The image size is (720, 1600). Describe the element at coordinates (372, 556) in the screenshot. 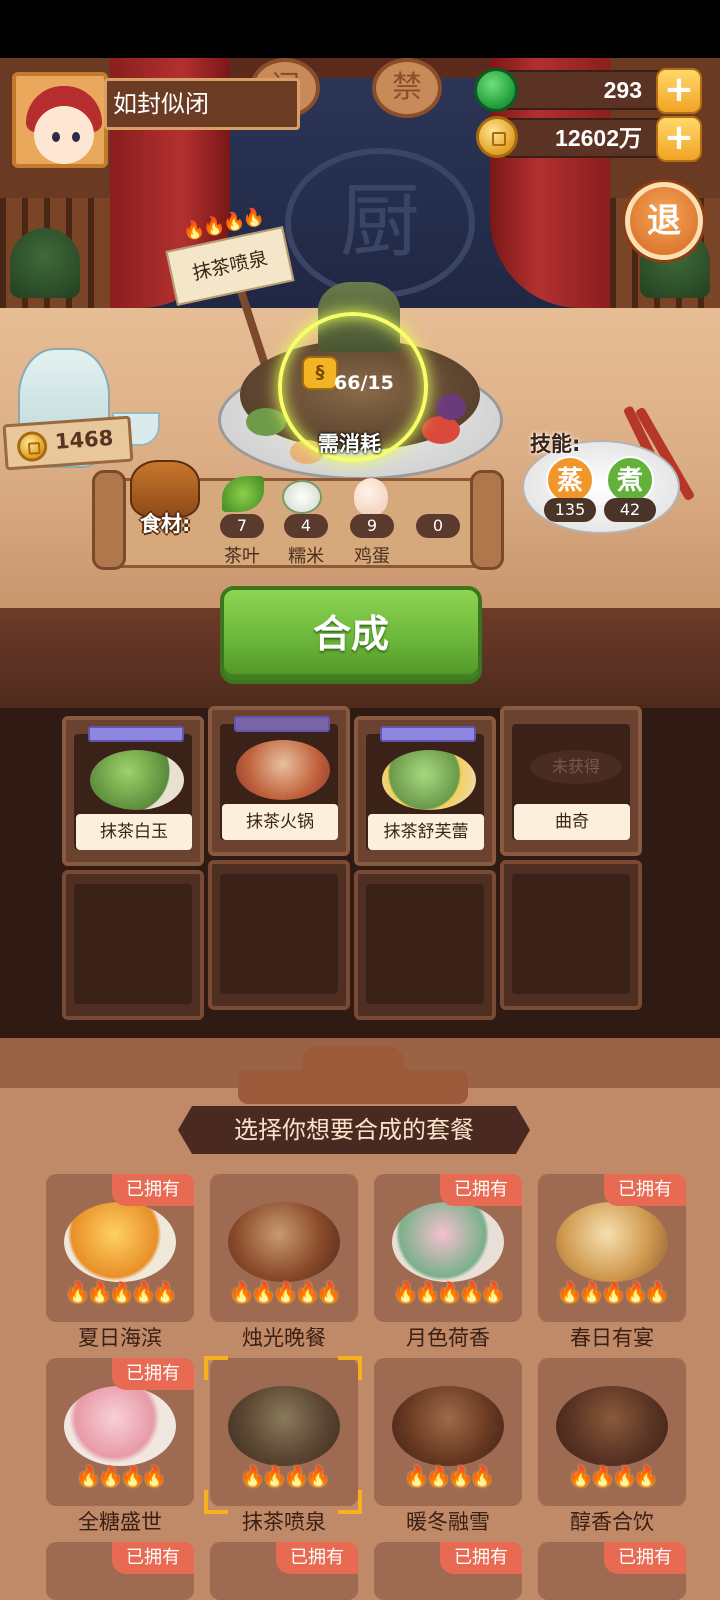

I see `ingredient-name-egg: 鸡蛋` at that location.